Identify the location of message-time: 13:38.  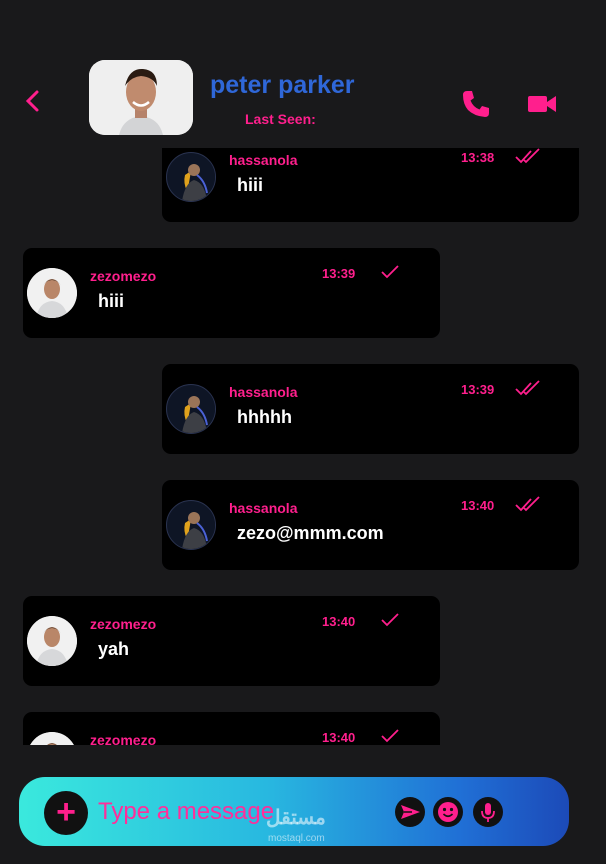
(478, 157).